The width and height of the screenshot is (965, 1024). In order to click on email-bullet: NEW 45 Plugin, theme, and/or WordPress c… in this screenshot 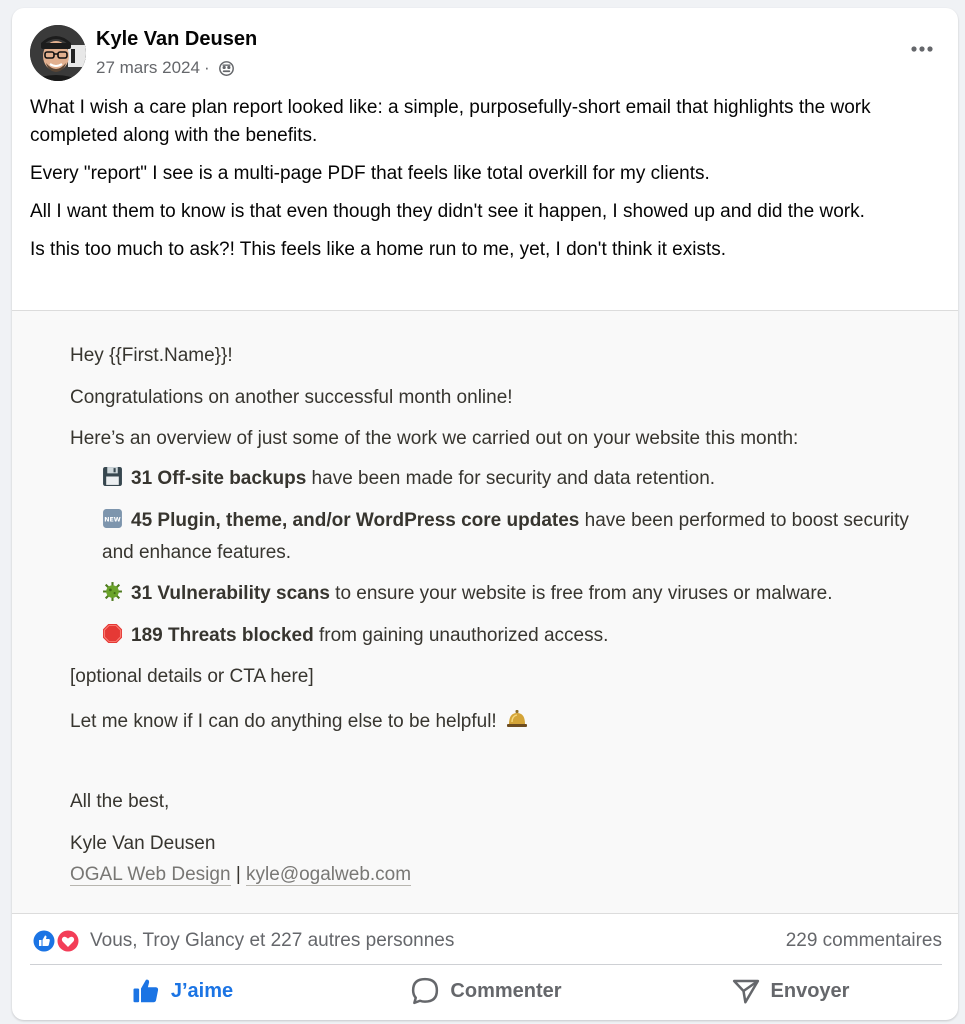, I will do `click(517, 537)`.